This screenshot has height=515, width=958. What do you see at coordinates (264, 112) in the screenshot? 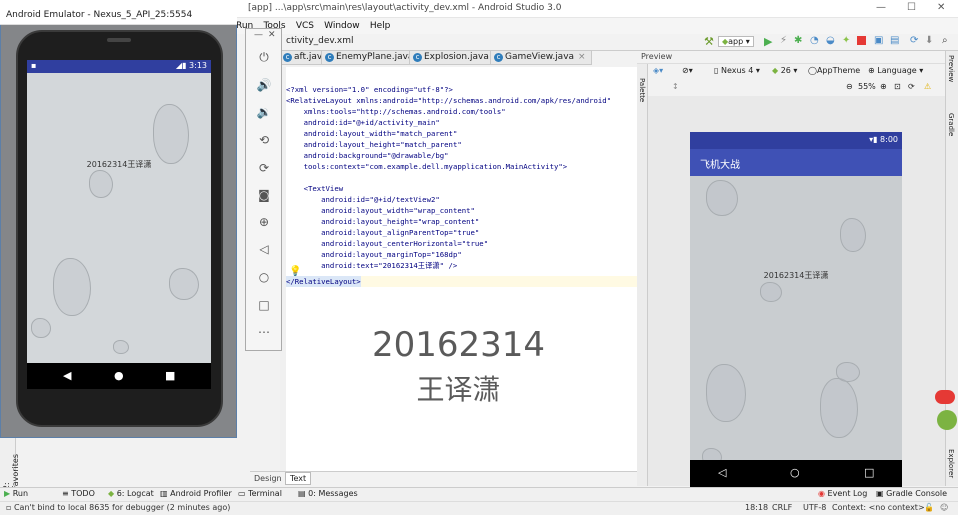
I see `volume-down-icon: 🔉` at bounding box center [264, 112].